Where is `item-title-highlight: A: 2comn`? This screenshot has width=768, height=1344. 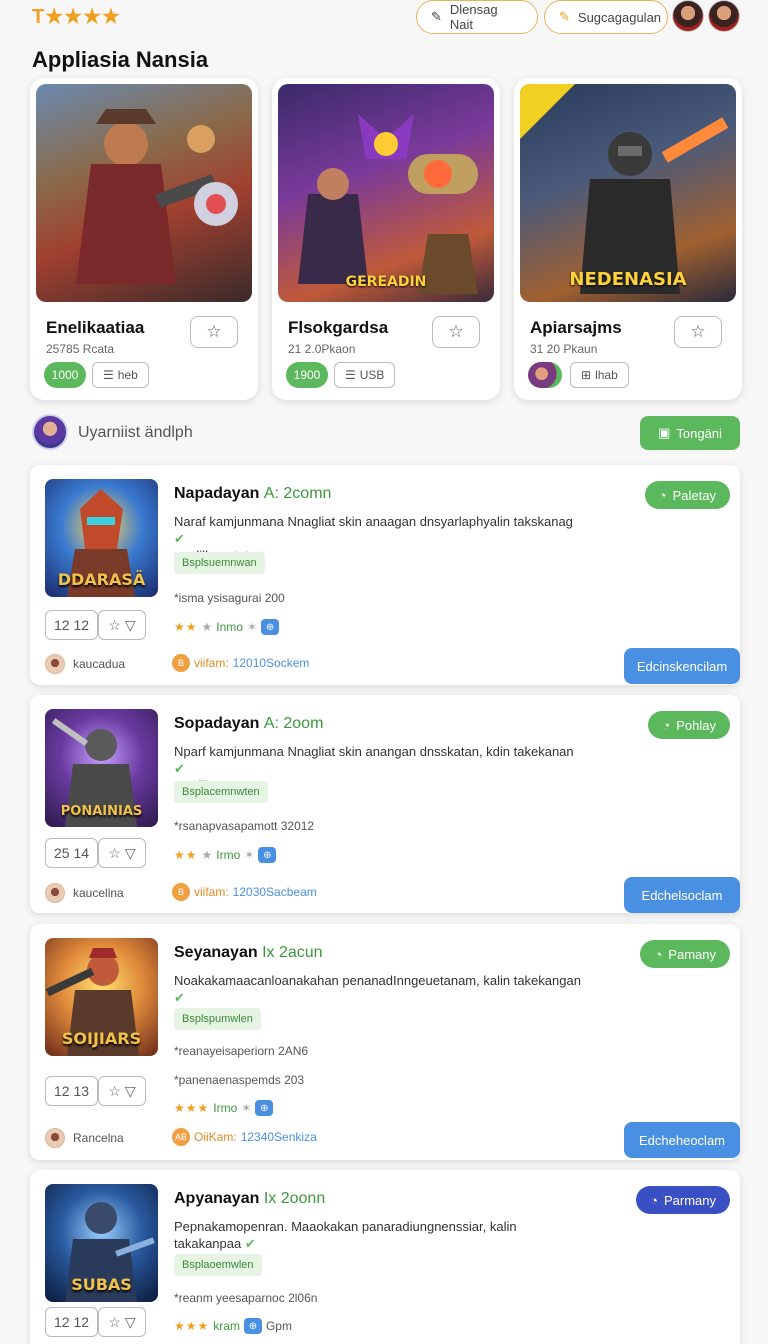 item-title-highlight: A: 2comn is located at coordinates (297, 493).